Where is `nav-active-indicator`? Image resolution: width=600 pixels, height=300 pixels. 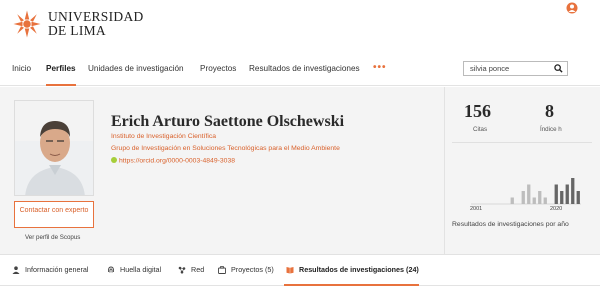 nav-active-indicator is located at coordinates (61, 85).